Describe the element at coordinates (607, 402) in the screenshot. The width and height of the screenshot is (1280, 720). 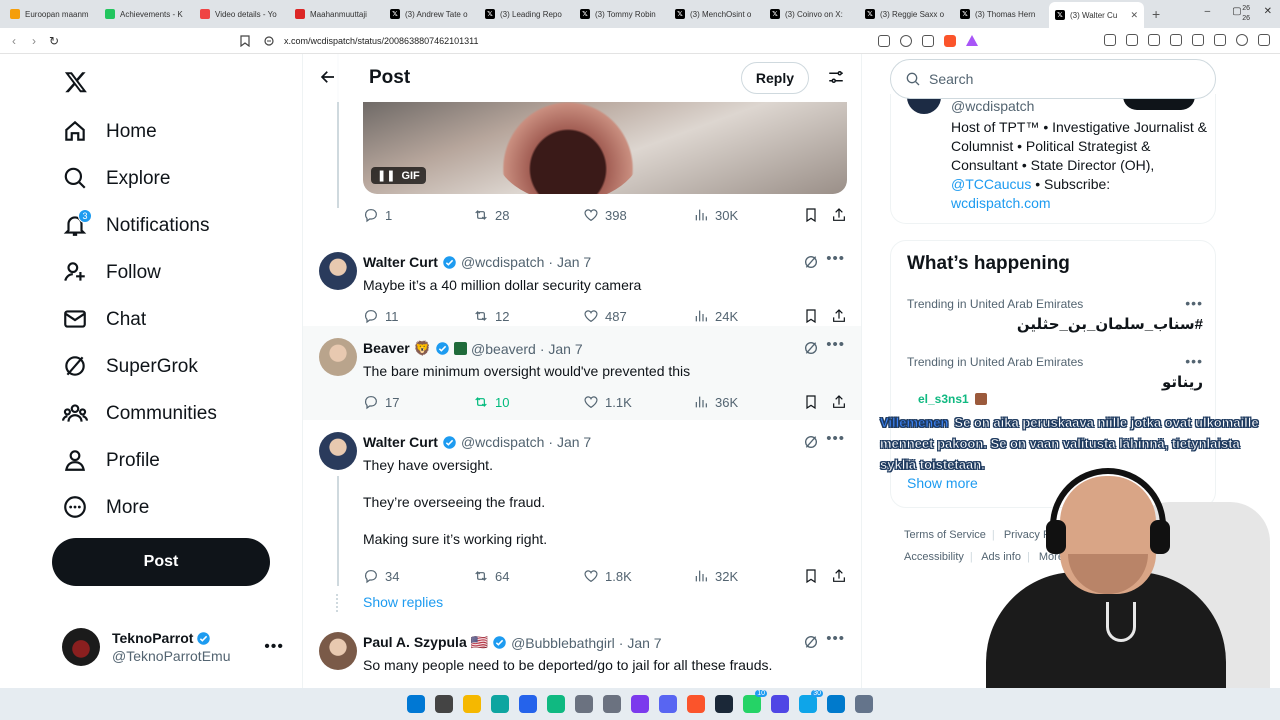
I see `like-button: 1.1K` at that location.